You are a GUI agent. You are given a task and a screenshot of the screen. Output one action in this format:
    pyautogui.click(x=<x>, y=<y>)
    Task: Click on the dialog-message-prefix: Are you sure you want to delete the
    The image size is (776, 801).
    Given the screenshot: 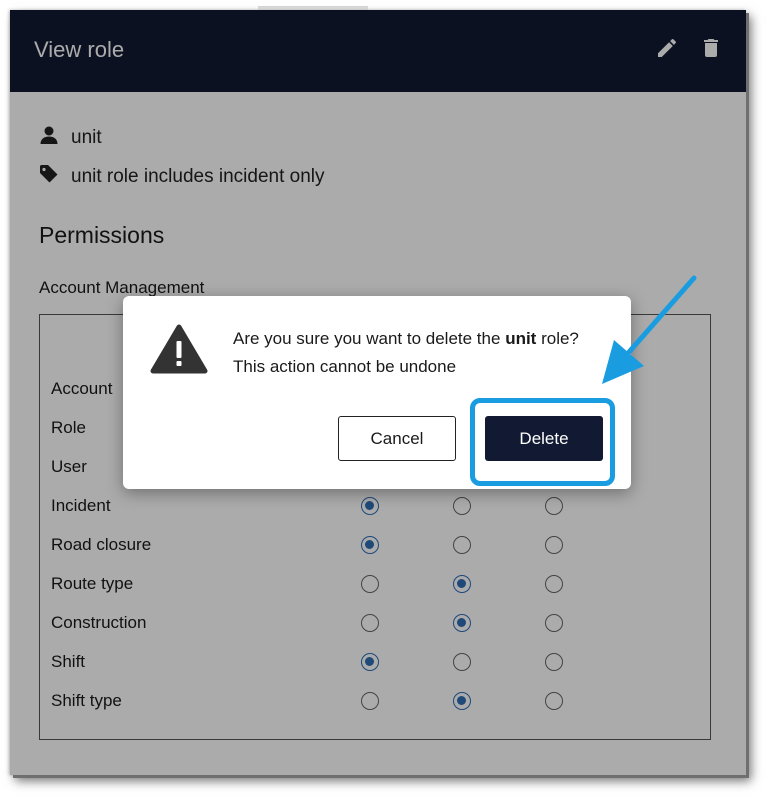 What is the action you would take?
    pyautogui.click(x=367, y=338)
    